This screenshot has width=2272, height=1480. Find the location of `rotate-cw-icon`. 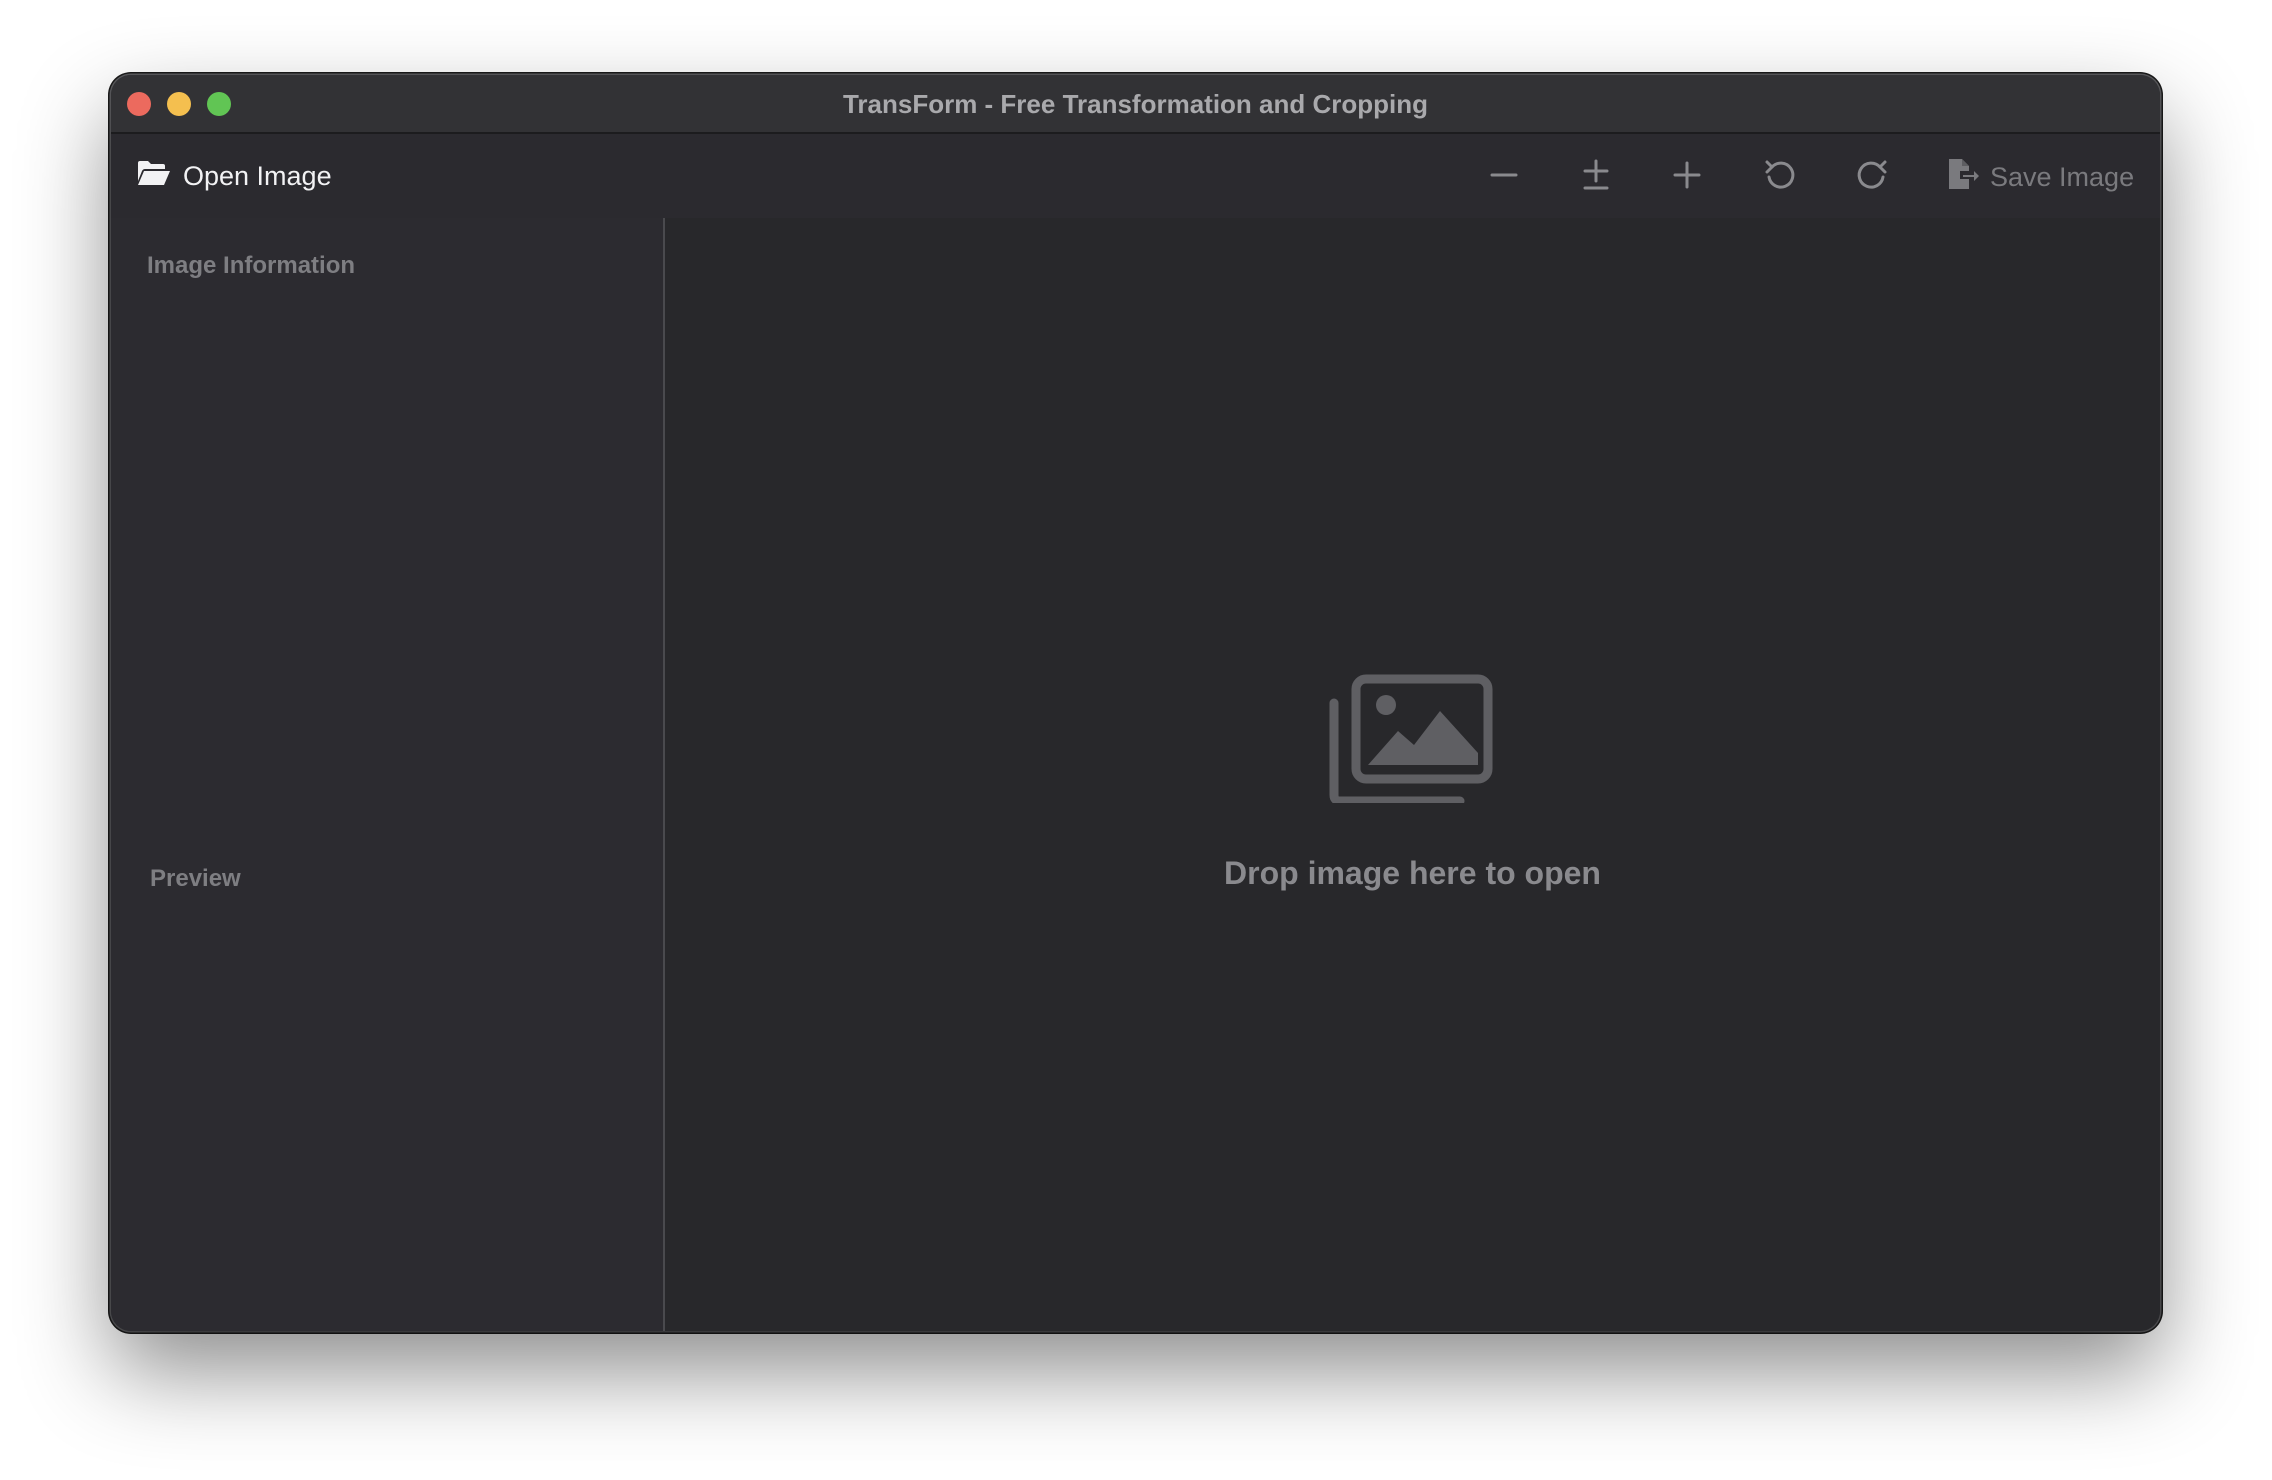

rotate-cw-icon is located at coordinates (1872, 177).